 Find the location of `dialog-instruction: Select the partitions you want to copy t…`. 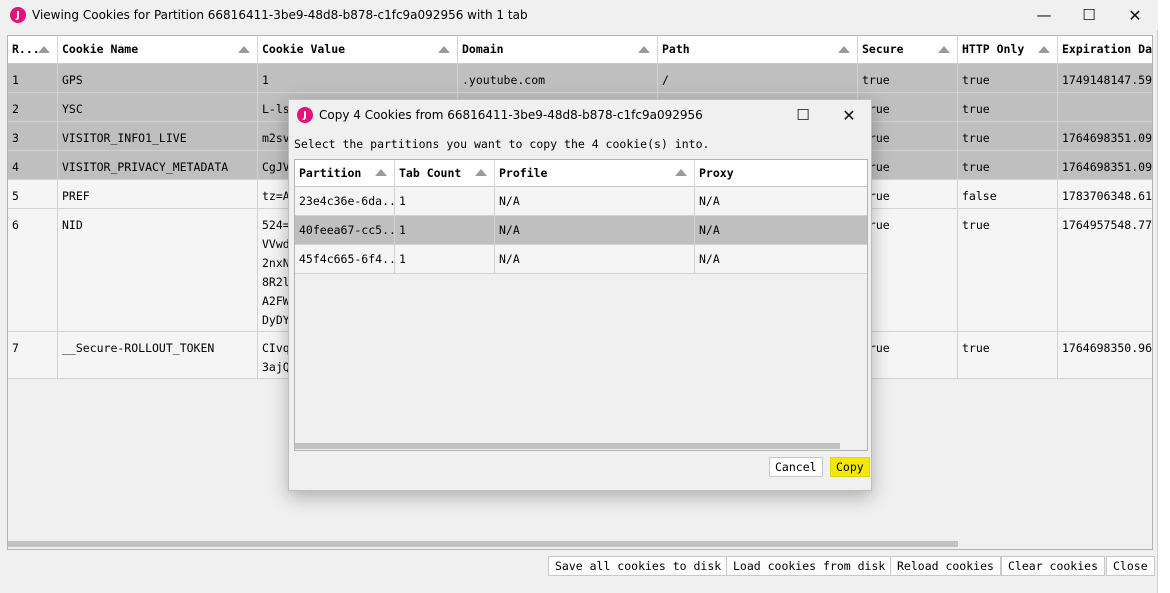

dialog-instruction: Select the partitions you want to copy t… is located at coordinates (502, 144).